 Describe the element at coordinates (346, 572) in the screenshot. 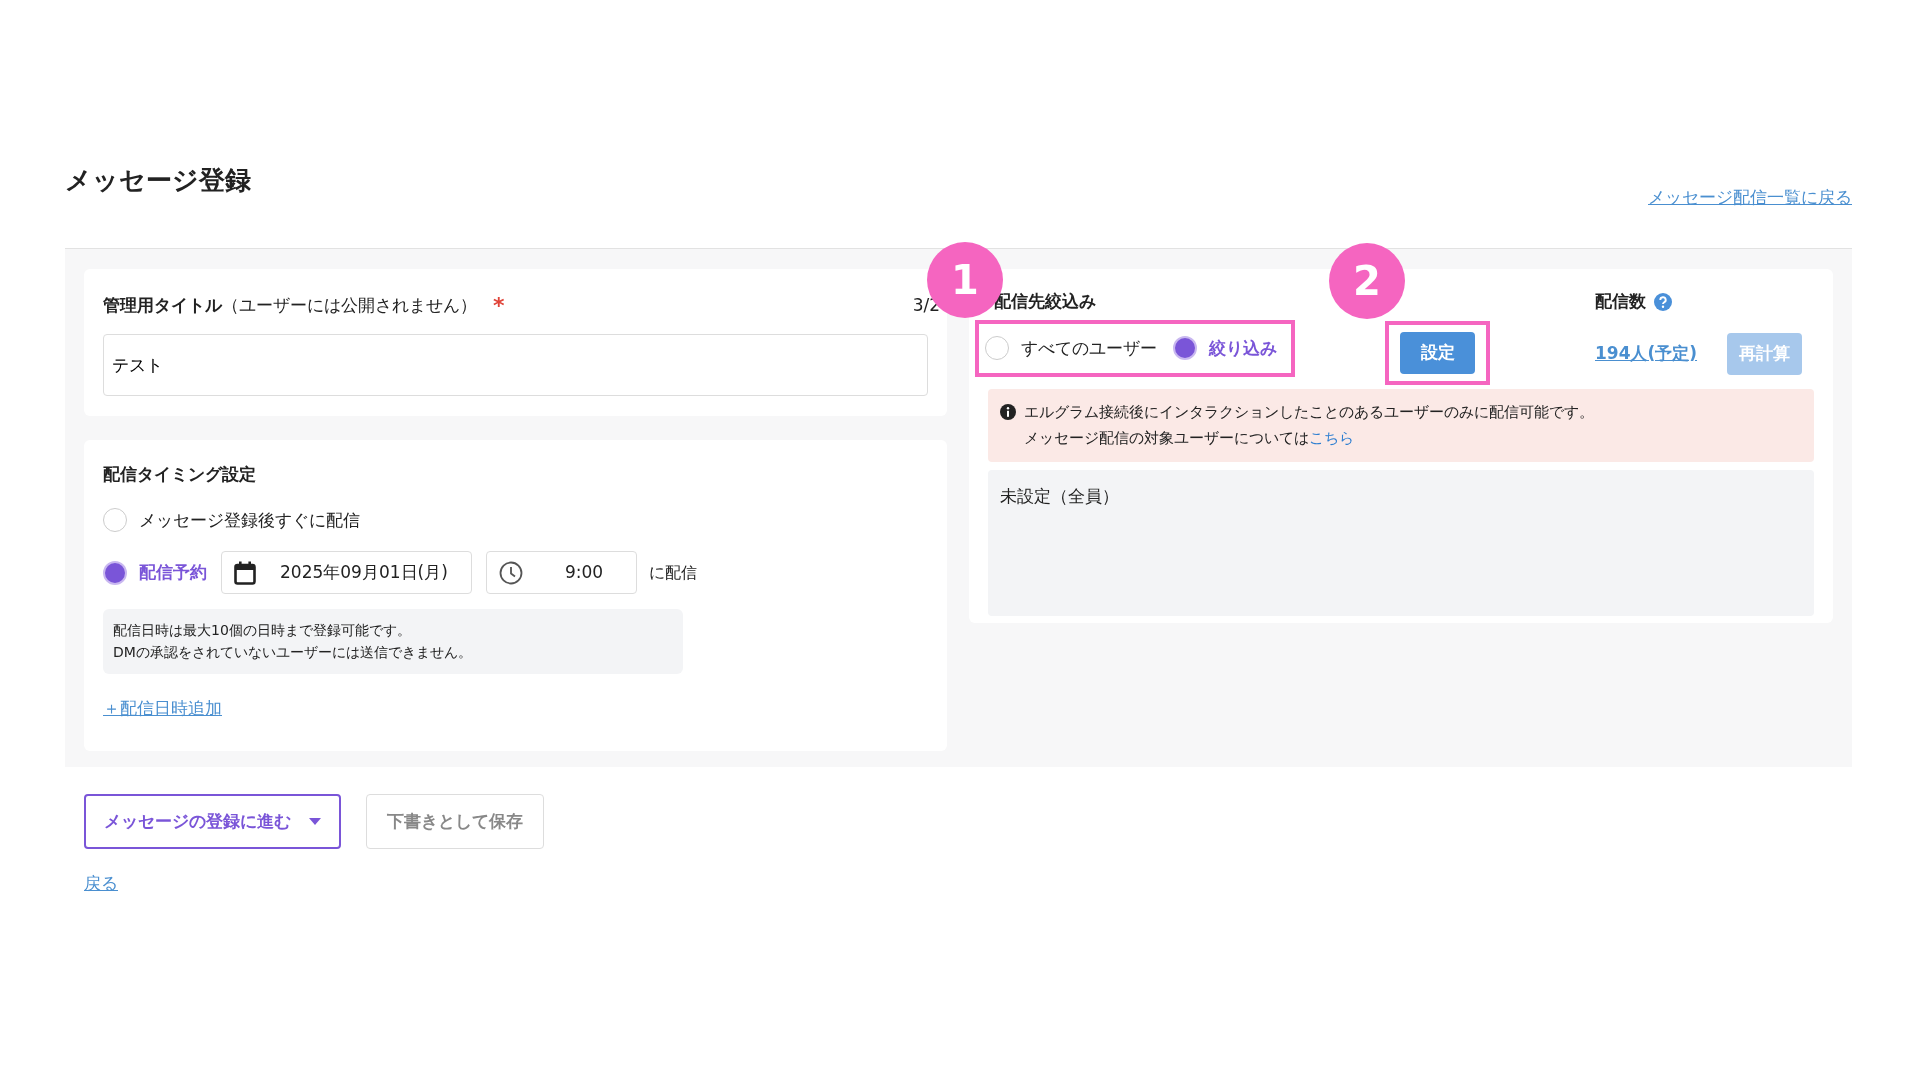

I see `date-field: 2025年09月01日(月)` at that location.